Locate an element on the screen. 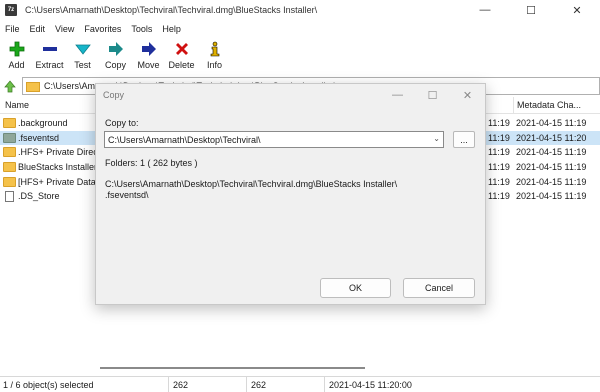 Image resolution: width=600 pixels, height=392 pixels. file-icon is located at coordinates (9, 197).